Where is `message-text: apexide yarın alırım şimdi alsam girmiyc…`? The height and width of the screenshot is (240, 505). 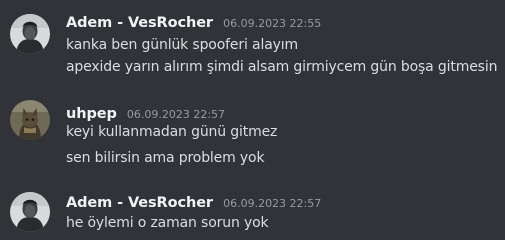
message-text: apexide yarın alırım şimdi alsam girmiyc… is located at coordinates (282, 67).